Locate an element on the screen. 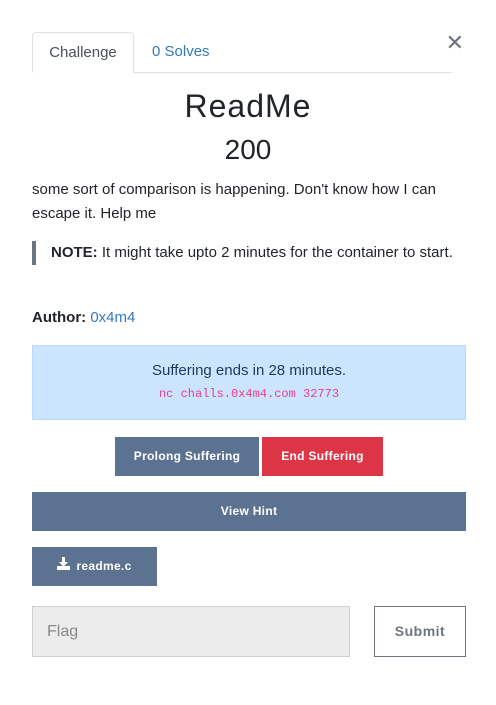  author-line: Author: 0x4m4 is located at coordinates (83, 318).